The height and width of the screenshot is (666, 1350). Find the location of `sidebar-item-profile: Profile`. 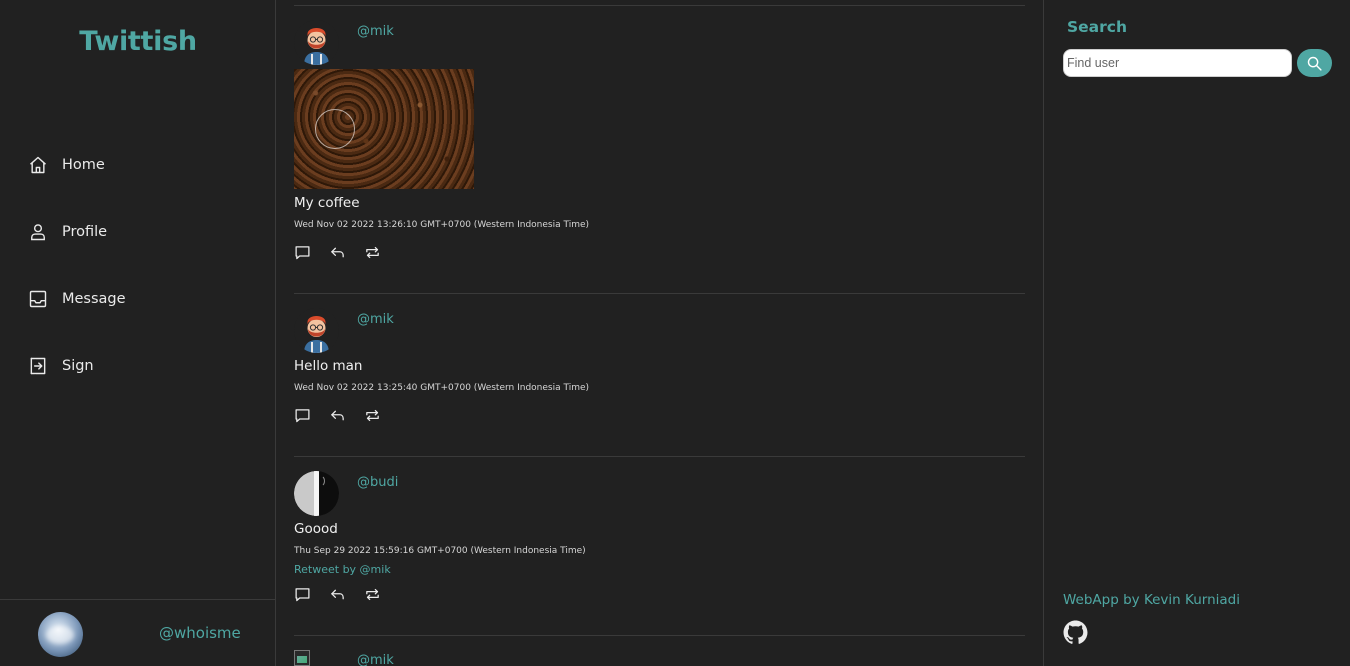

sidebar-item-profile: Profile is located at coordinates (77, 232).